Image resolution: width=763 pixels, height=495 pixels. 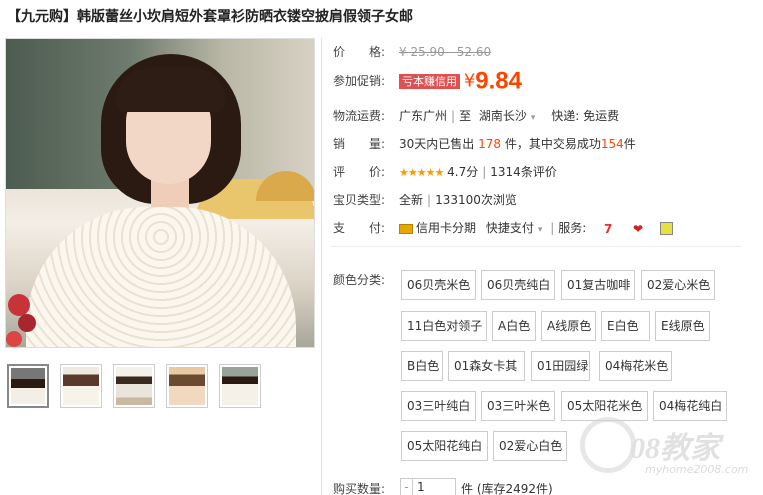 I want to click on color-option: A白色, so click(x=514, y=326).